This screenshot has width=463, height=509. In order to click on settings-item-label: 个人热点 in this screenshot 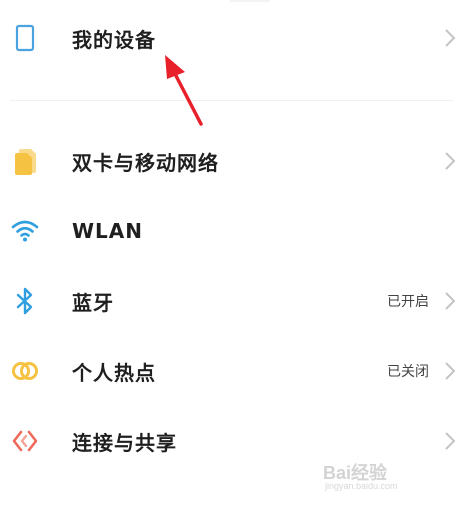, I will do `click(114, 372)`.